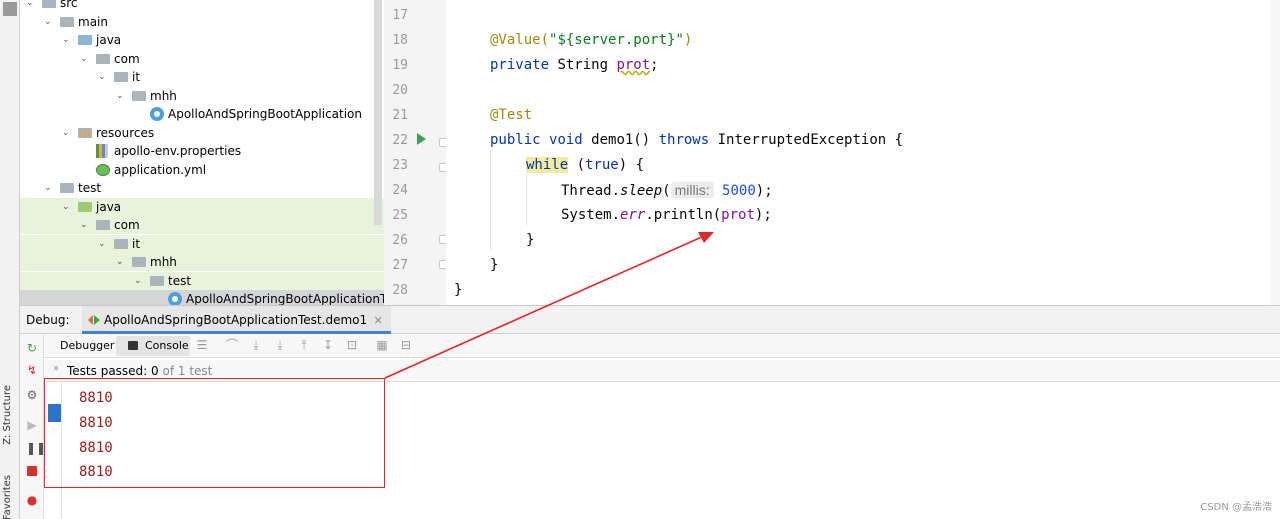  Describe the element at coordinates (304, 345) in the screenshot. I see `step-out-icon: ⤒` at that location.